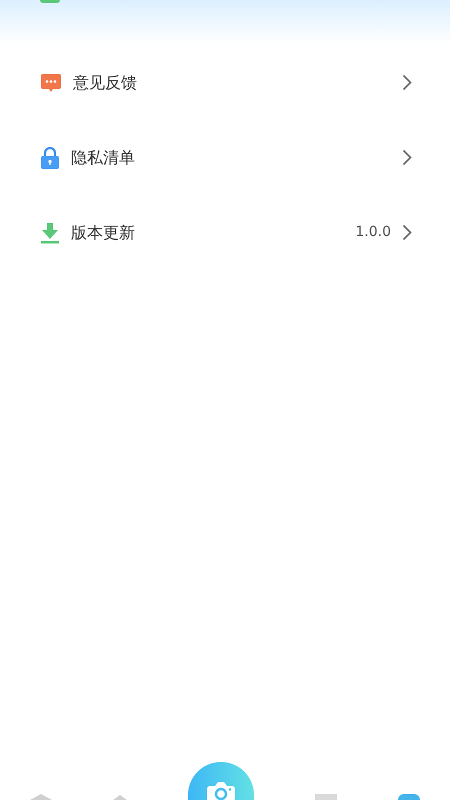 Image resolution: width=450 pixels, height=800 pixels. I want to click on camera-icon, so click(221, 791).